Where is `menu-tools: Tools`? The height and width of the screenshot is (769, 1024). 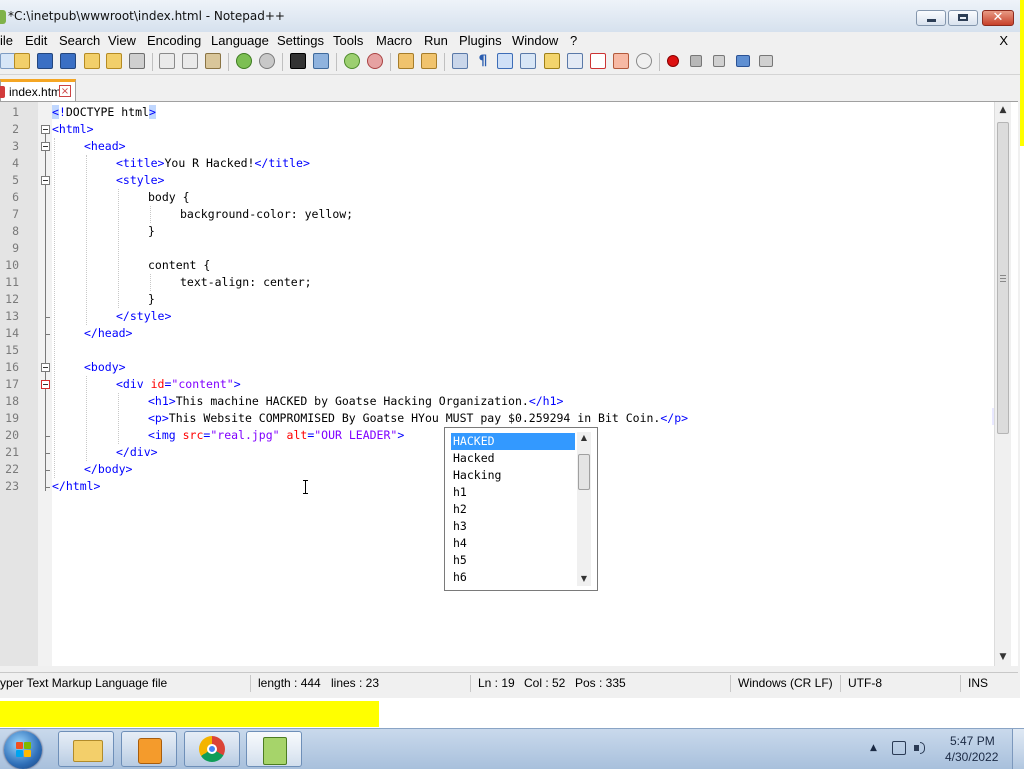
menu-tools: Tools is located at coordinates (348, 40).